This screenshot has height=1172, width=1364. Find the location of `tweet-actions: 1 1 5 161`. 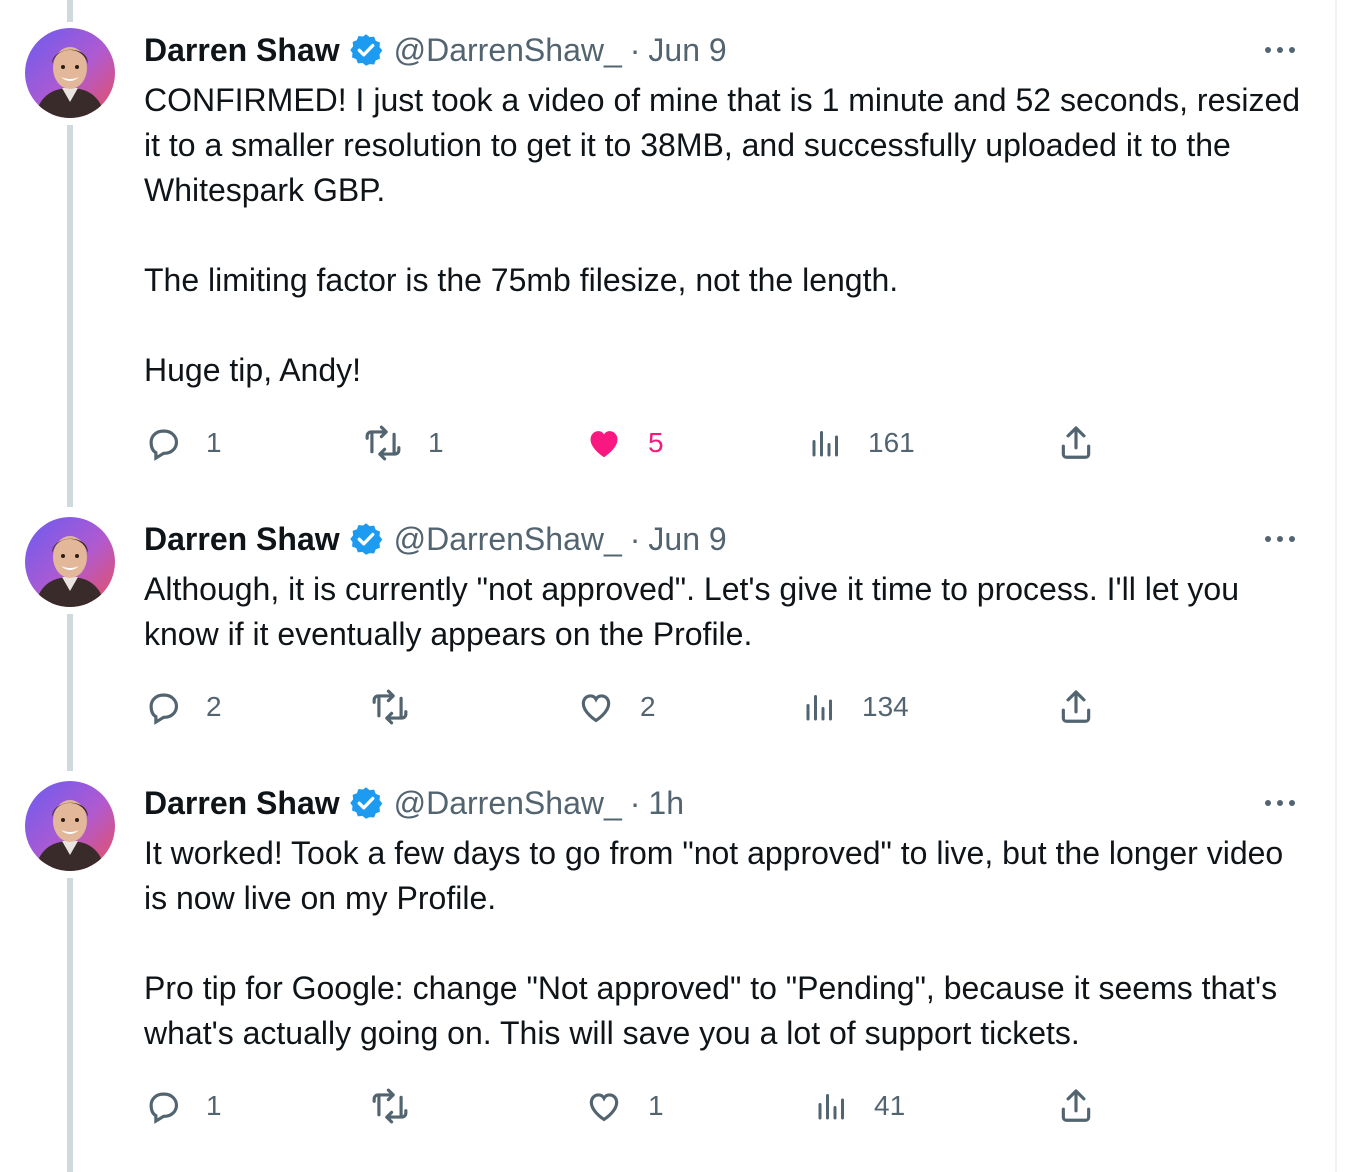

tweet-actions: 1 1 5 161 is located at coordinates (624, 443).